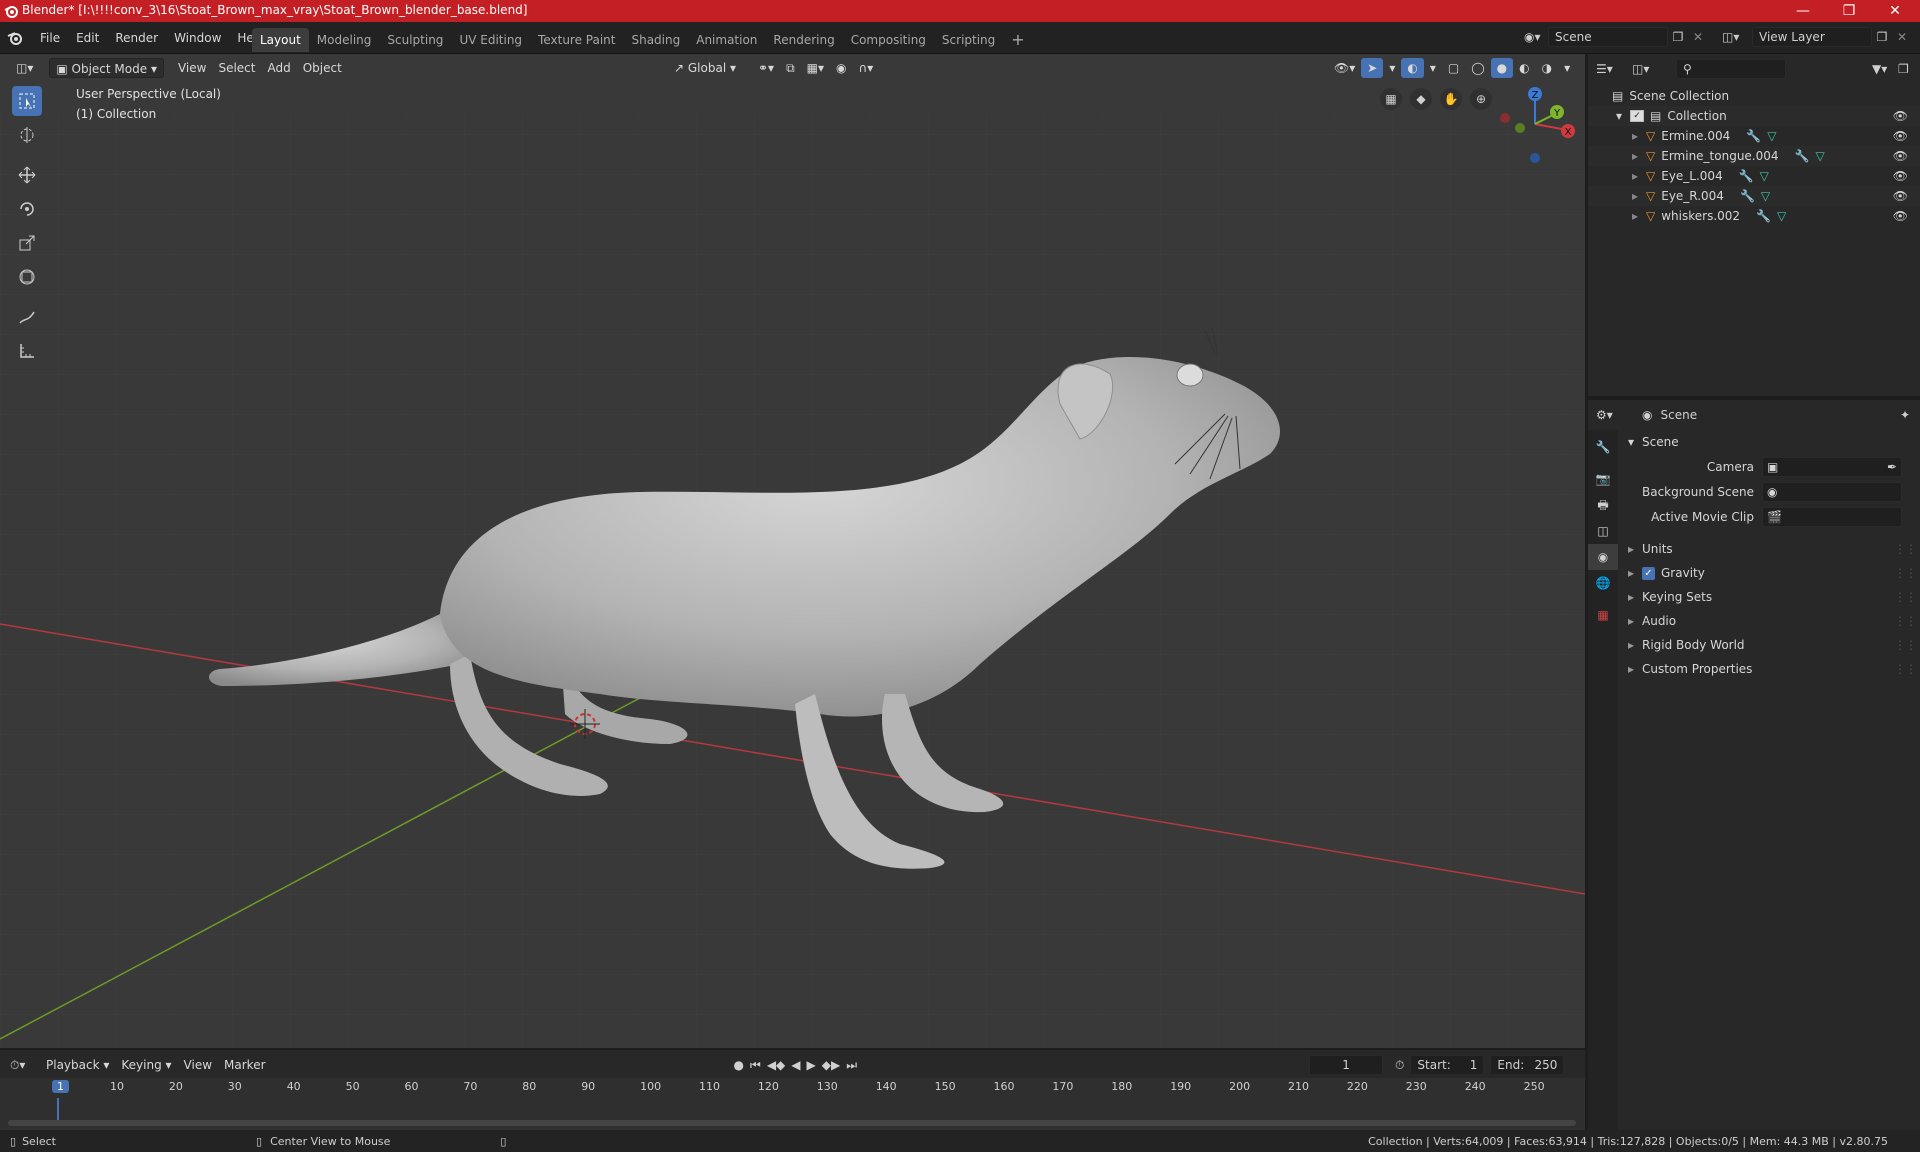 Image resolution: width=1920 pixels, height=1152 pixels. Describe the element at coordinates (197, 38) in the screenshot. I see `menu-window: Window` at that location.